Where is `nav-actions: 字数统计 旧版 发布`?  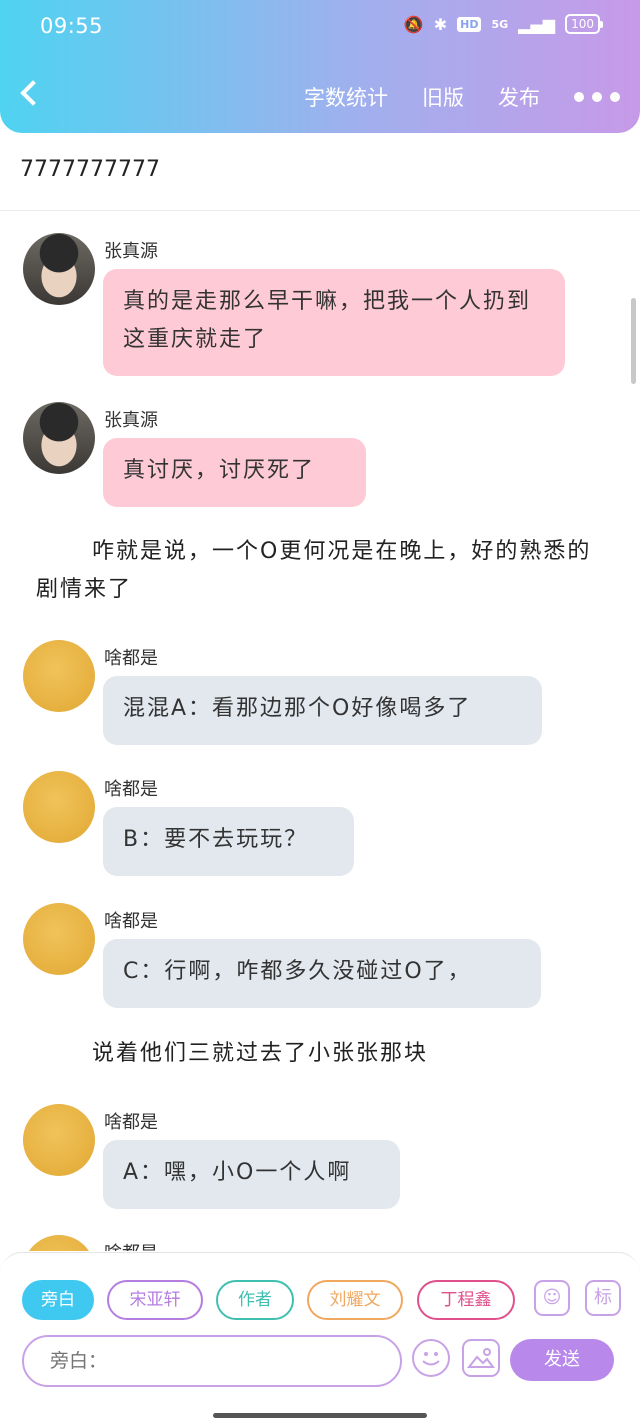 nav-actions: 字数统计 旧版 发布 is located at coordinates (462, 97).